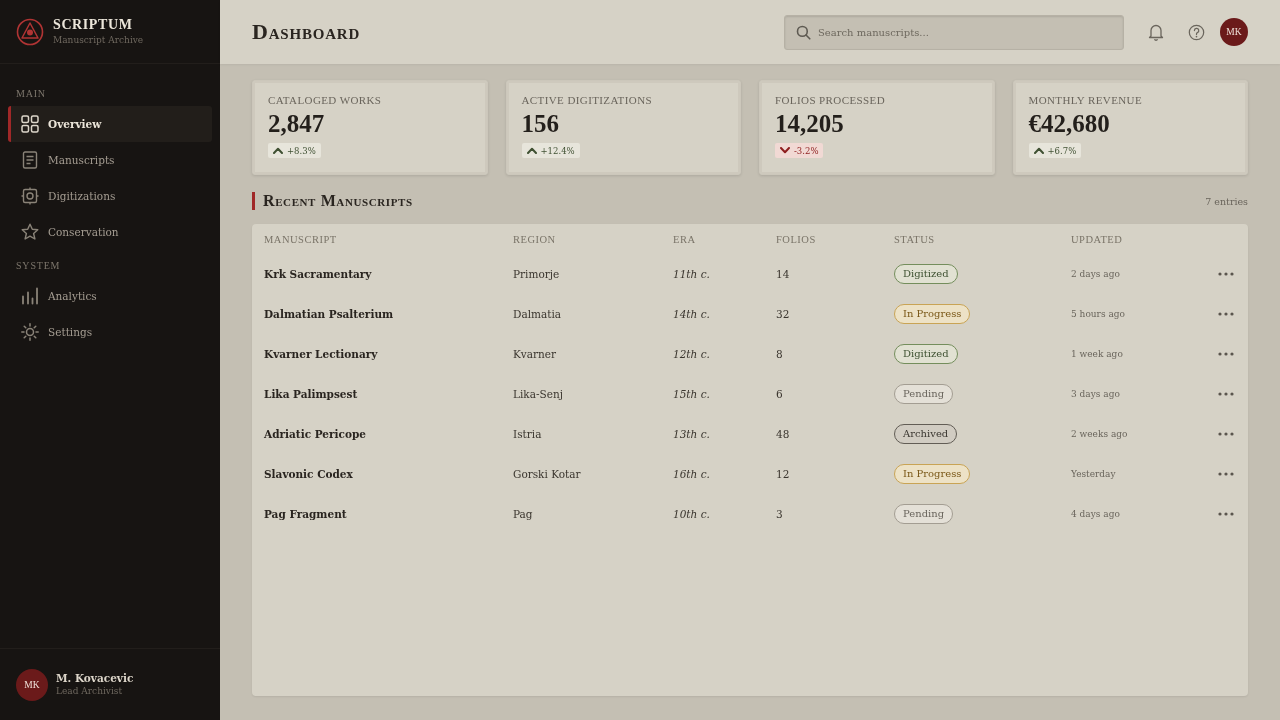 The image size is (1280, 720). I want to click on table-cell-text: Istria, so click(528, 434).